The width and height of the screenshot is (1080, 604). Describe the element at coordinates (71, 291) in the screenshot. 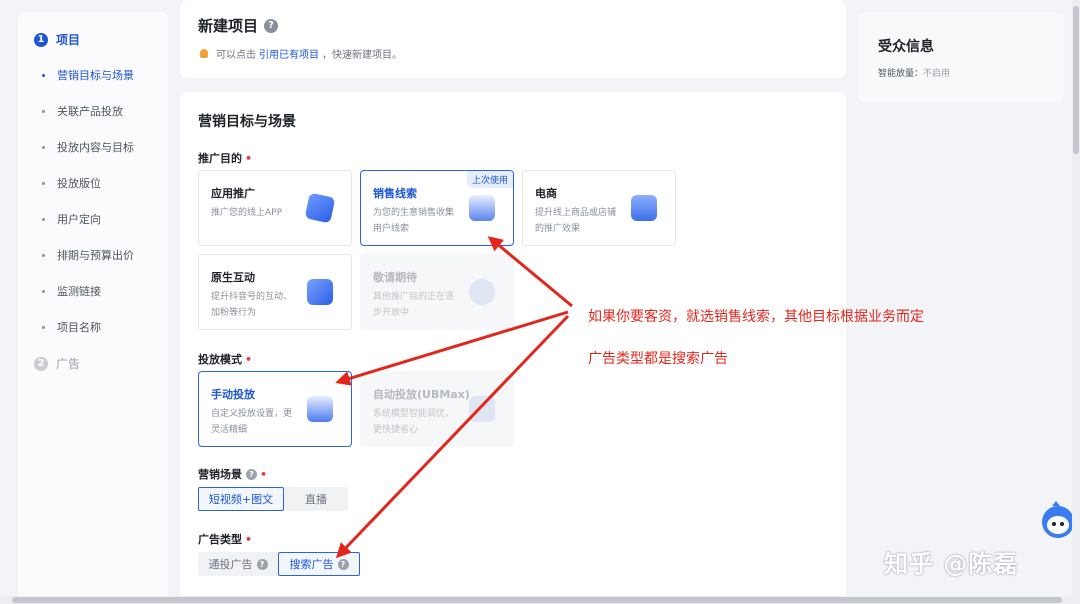

I see `sidebar-item-tracking: 监测链接` at that location.